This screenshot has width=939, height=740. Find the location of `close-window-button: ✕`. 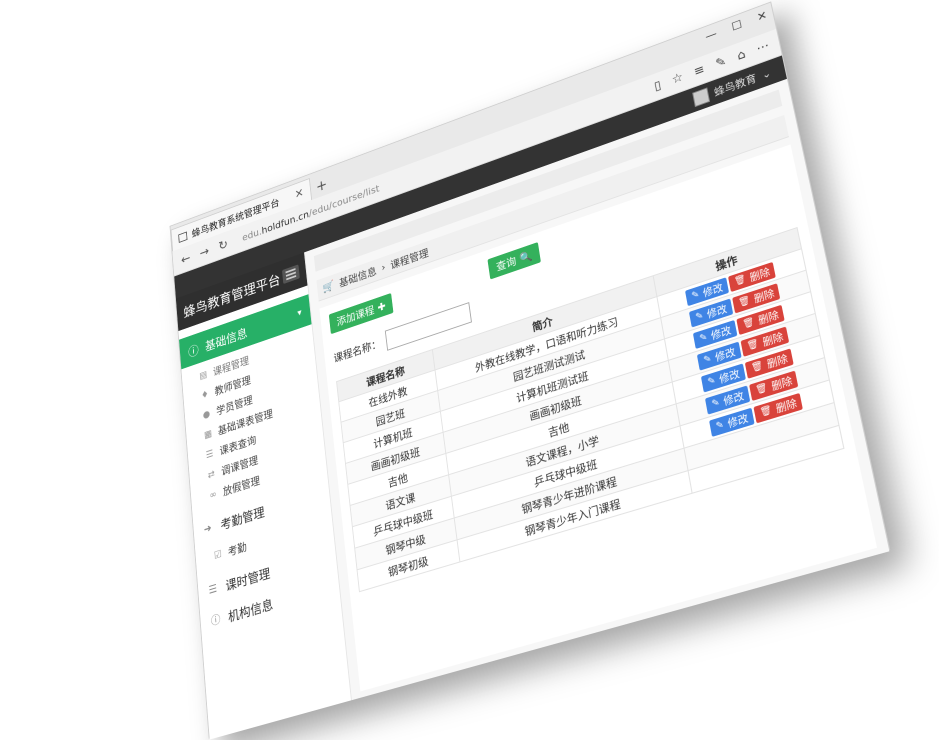

close-window-button: ✕ is located at coordinates (762, 16).